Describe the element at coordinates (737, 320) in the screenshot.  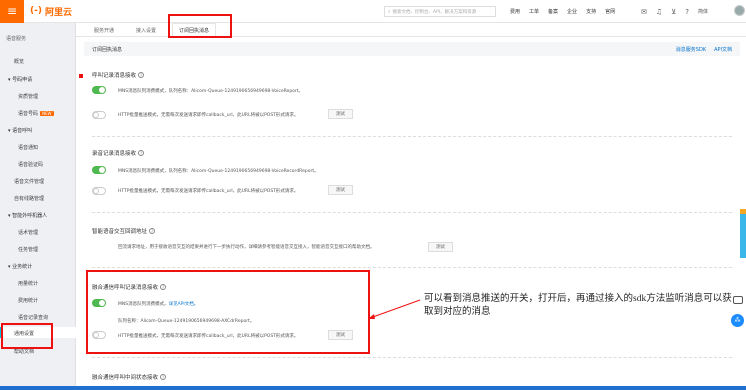
I see `fab-icon: ⁂` at that location.